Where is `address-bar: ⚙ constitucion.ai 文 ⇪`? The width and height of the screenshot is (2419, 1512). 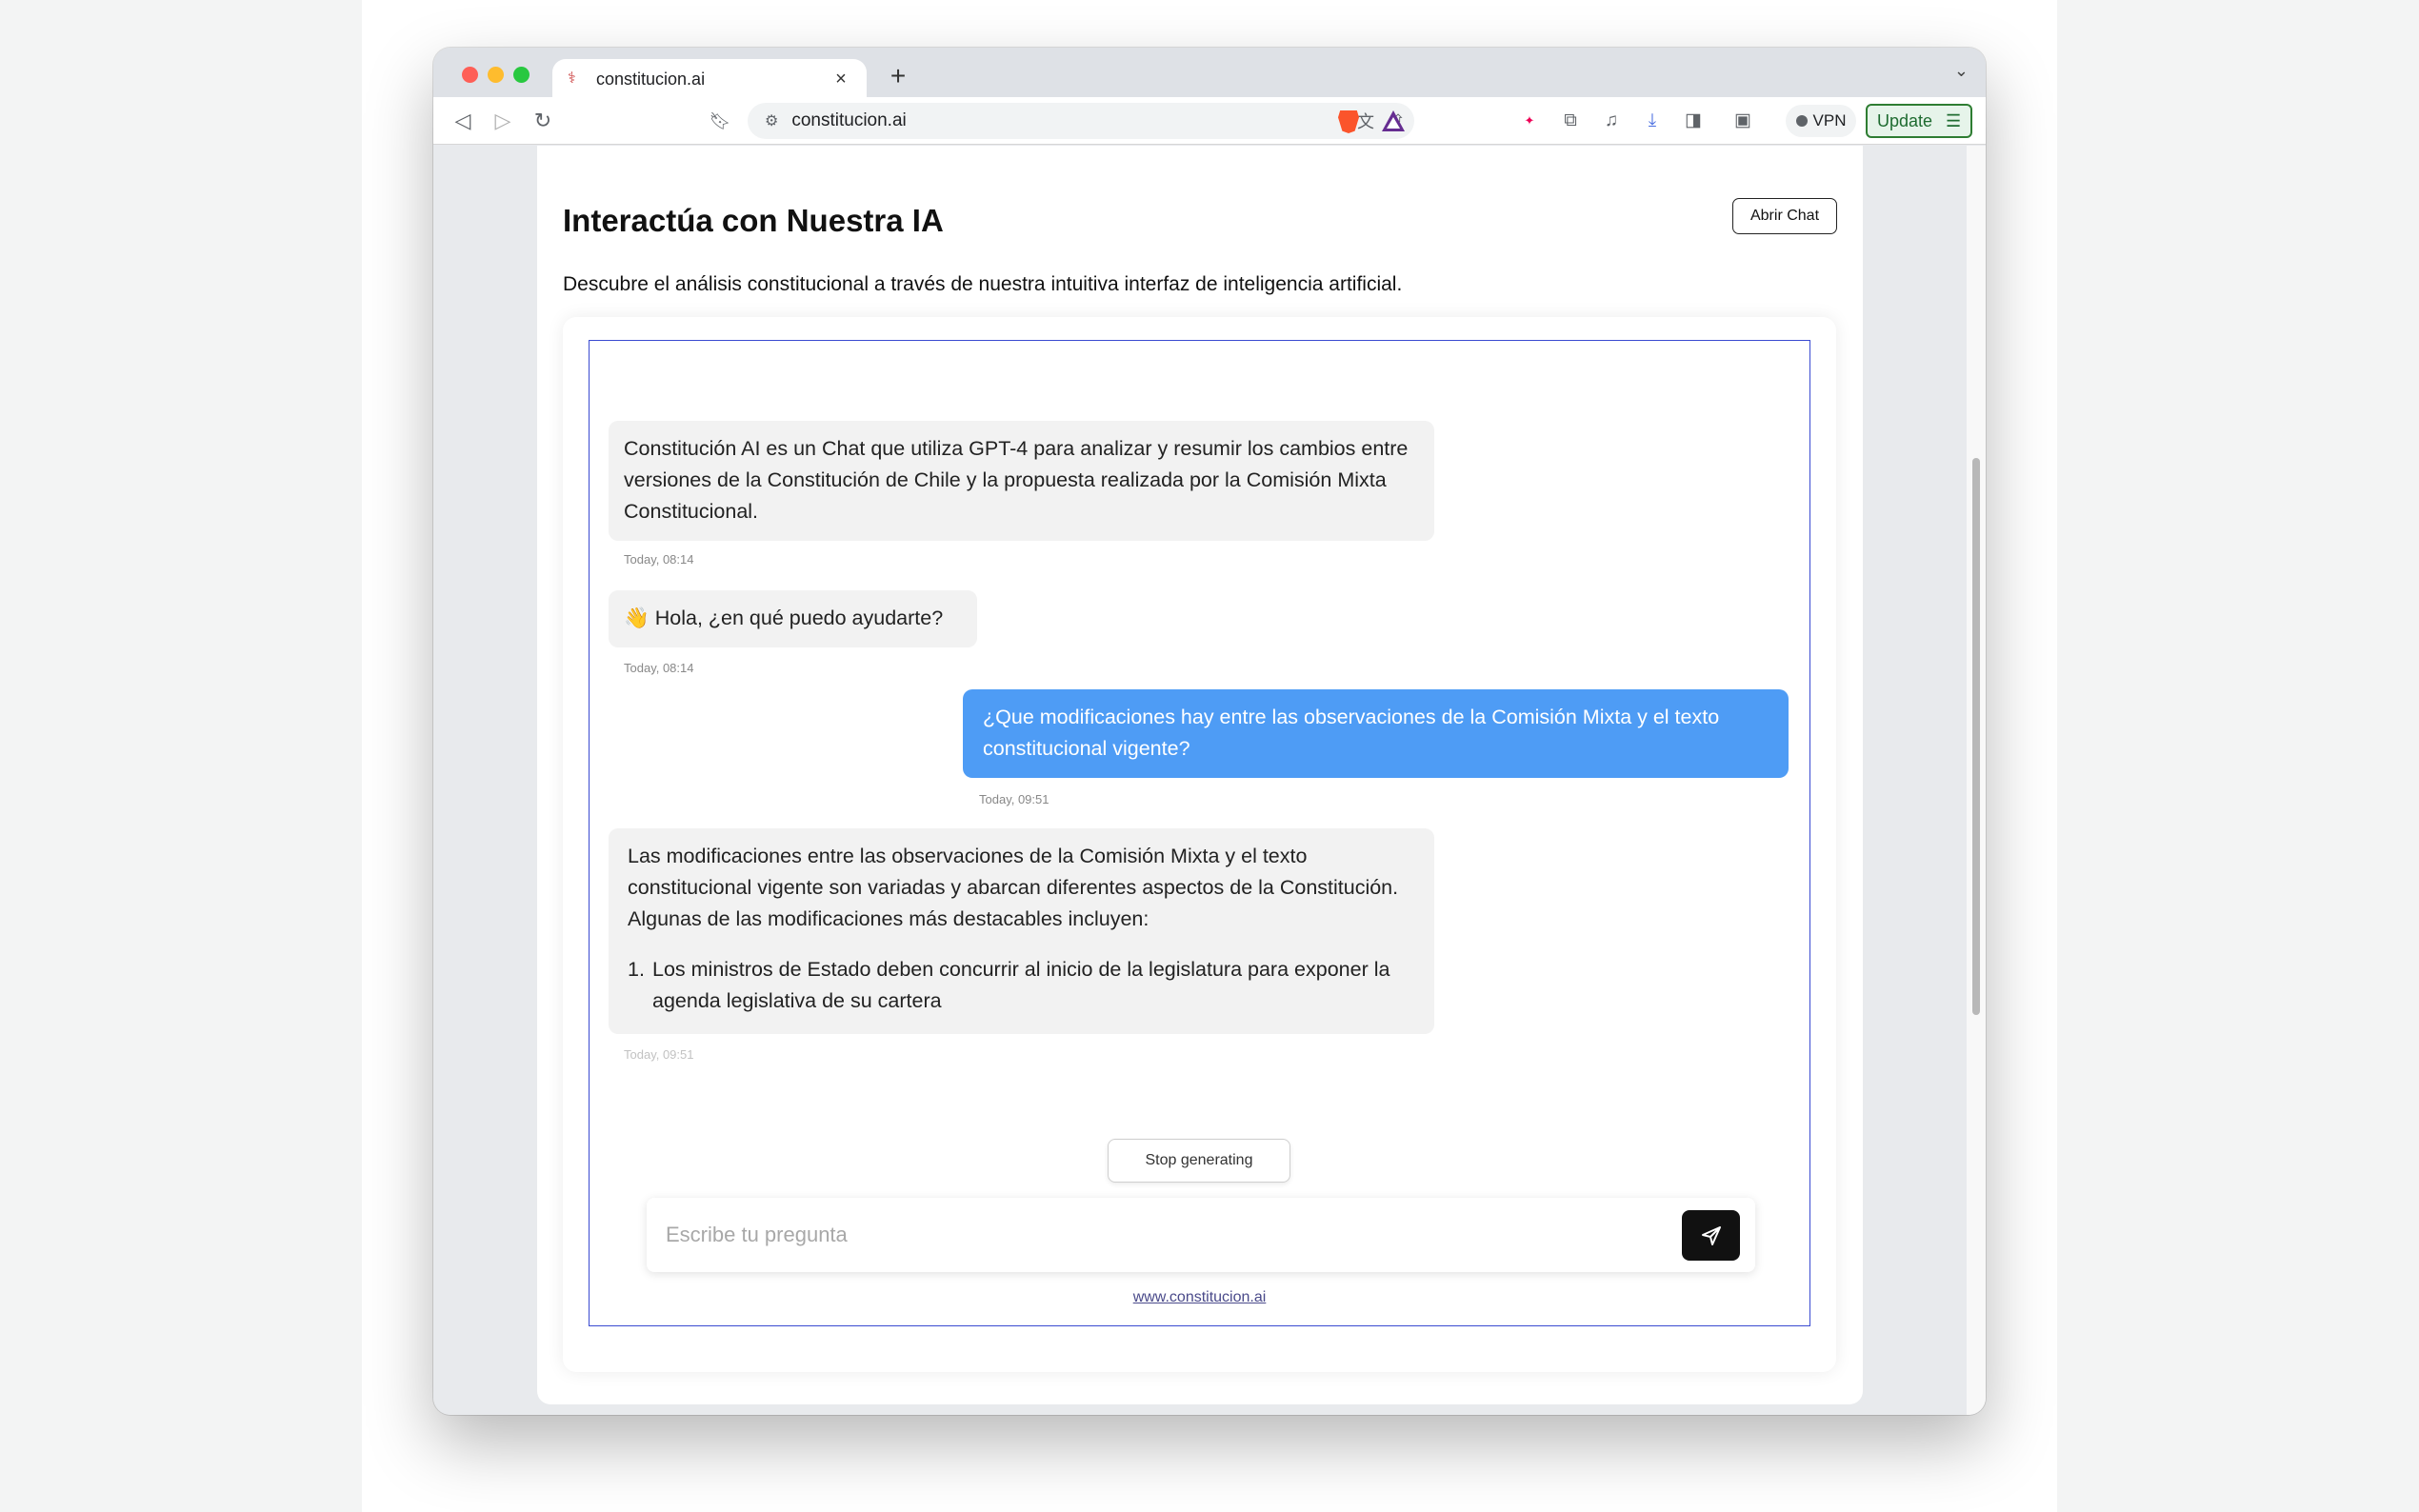 address-bar: ⚙ constitucion.ai 文 ⇪ is located at coordinates (1081, 121).